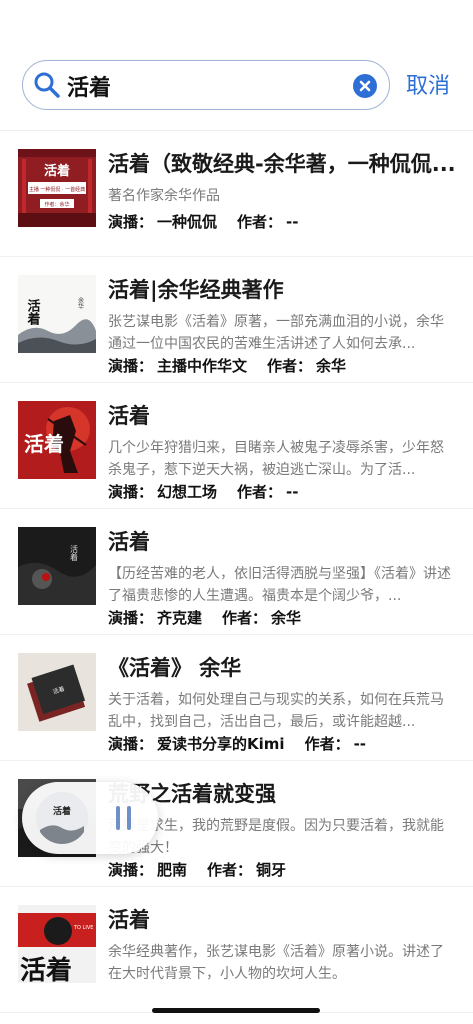 Image resolution: width=473 pixels, height=1024 pixels. Describe the element at coordinates (175, 668) in the screenshot. I see `result-title: 《活着》 余华` at that location.